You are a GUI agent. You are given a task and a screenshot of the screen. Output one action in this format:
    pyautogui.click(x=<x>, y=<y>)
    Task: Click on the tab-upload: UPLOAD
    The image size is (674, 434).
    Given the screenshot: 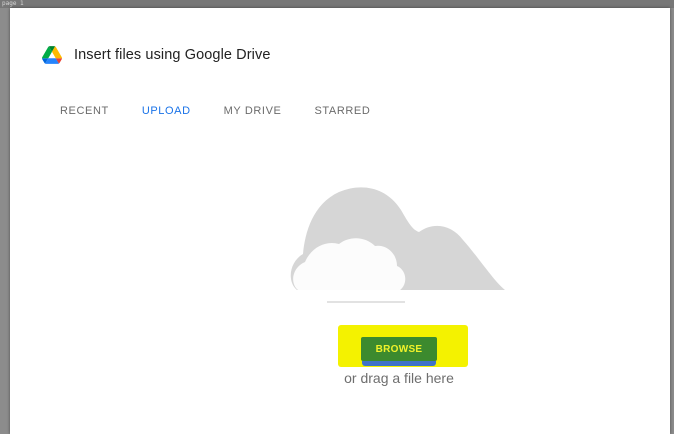 What is the action you would take?
    pyautogui.click(x=166, y=108)
    